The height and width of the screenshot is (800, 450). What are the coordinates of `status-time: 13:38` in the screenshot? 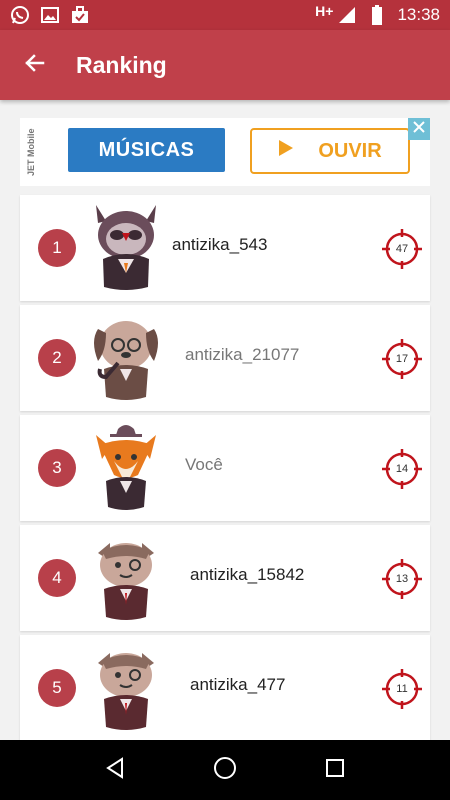 It's located at (418, 14).